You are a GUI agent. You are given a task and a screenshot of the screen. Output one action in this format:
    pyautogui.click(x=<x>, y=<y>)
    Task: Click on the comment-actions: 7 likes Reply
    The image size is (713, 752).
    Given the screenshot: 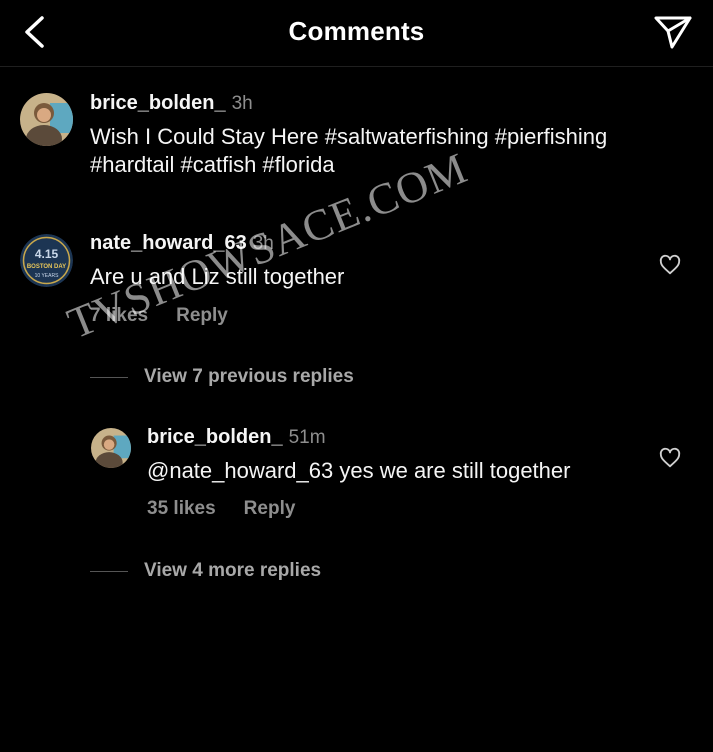 What is the action you would take?
    pyautogui.click(x=159, y=316)
    